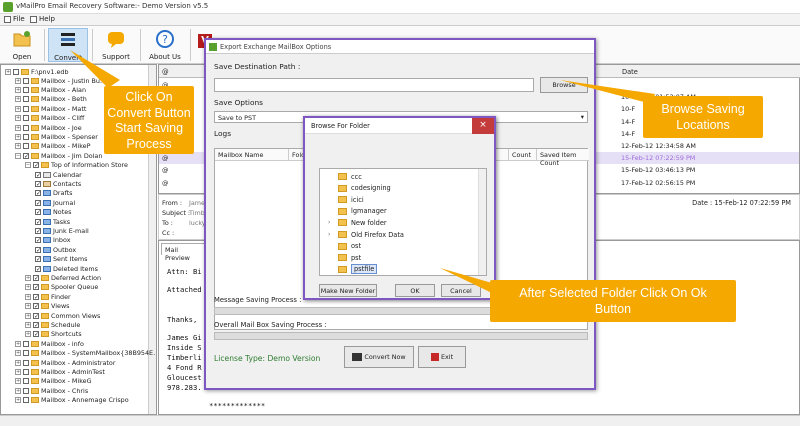 The width and height of the screenshot is (800, 426). I want to click on ok-button: OK, so click(415, 290).